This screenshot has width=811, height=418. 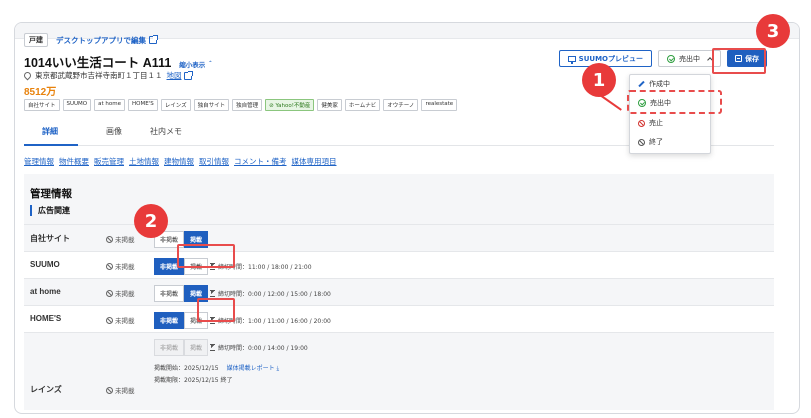 I want to click on tab-internal-memo: 社内メモ, so click(x=166, y=131).